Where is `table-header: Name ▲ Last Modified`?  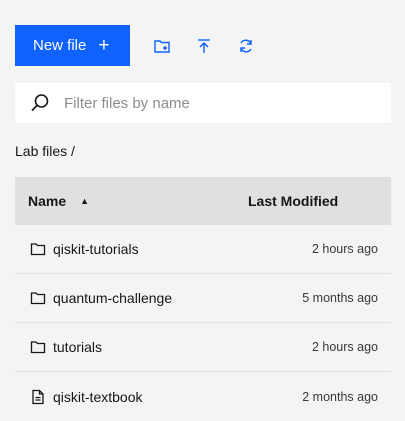
table-header: Name ▲ Last Modified is located at coordinates (203, 201).